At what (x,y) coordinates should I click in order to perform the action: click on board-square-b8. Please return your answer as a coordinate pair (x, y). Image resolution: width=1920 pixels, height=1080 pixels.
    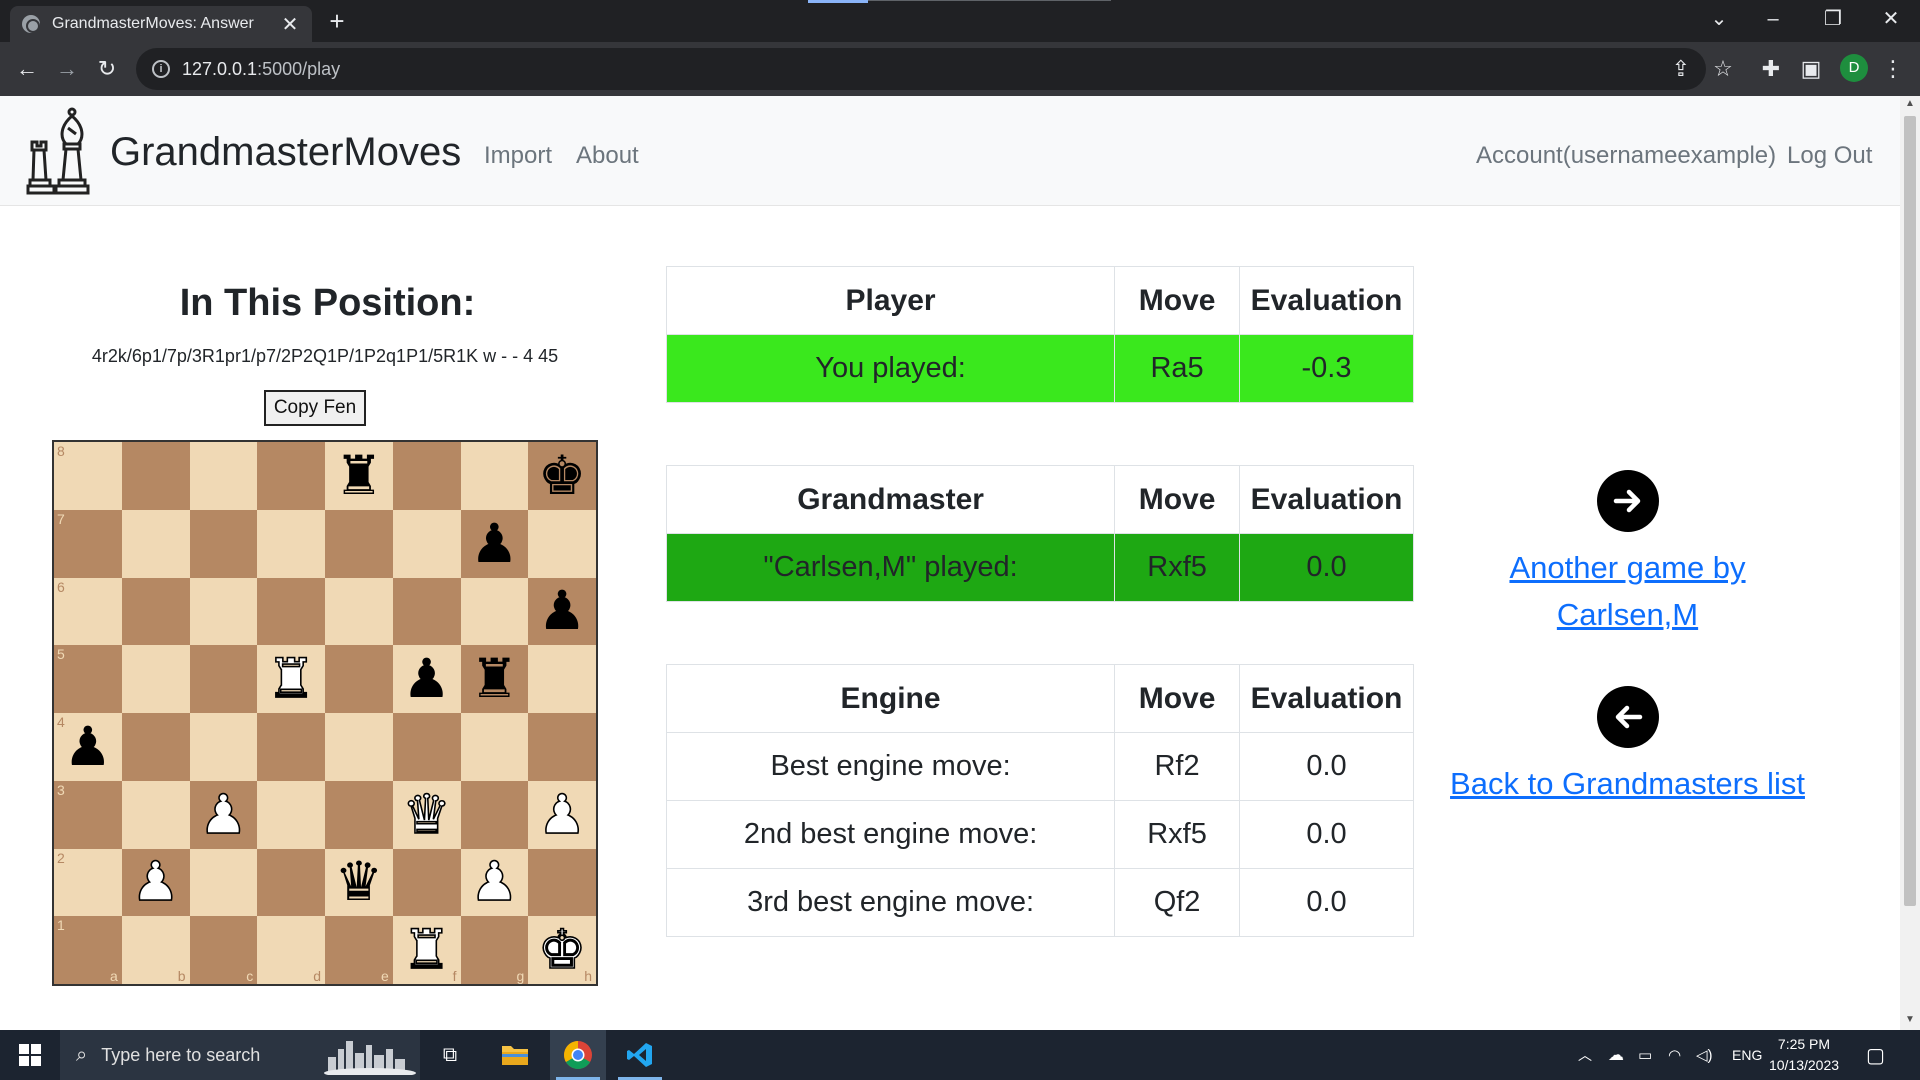
    Looking at the image, I should click on (155, 476).